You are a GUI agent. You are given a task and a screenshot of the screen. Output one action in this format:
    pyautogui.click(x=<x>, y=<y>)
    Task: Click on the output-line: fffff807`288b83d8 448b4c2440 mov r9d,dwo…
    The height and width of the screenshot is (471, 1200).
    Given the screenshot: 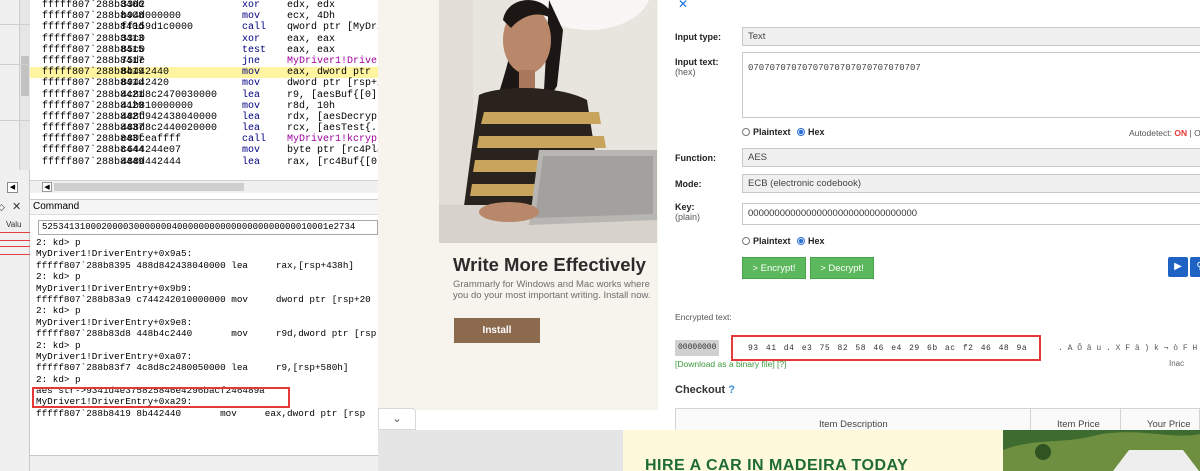 What is the action you would take?
    pyautogui.click(x=206, y=334)
    